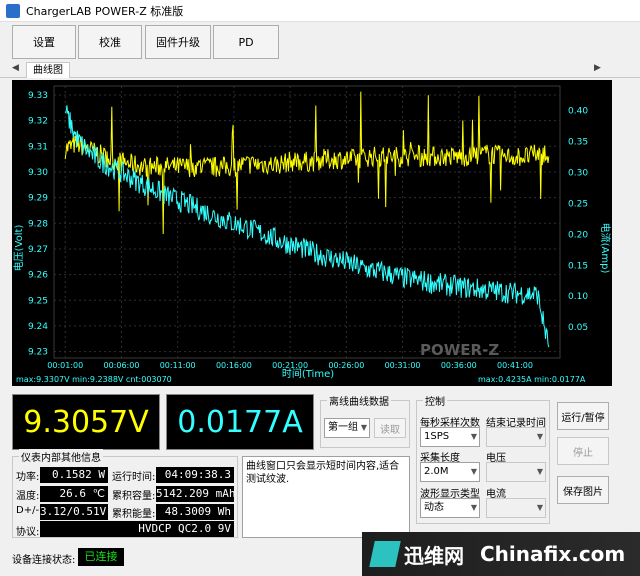 This screenshot has width=640, height=576. What do you see at coordinates (516, 437) in the screenshot?
I see `end-time-select: ▼` at bounding box center [516, 437].